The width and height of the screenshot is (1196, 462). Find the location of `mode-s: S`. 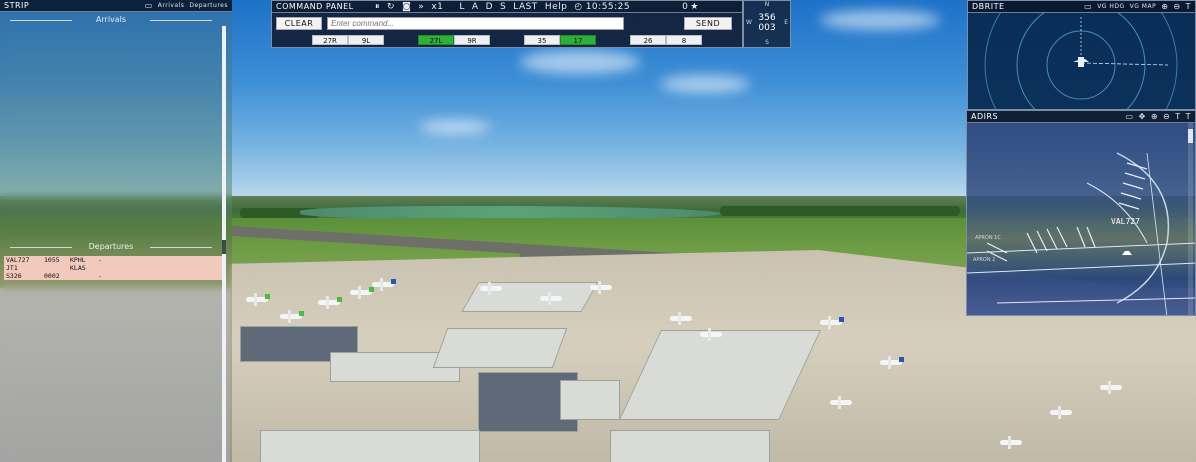

mode-s: S is located at coordinates (503, 7).